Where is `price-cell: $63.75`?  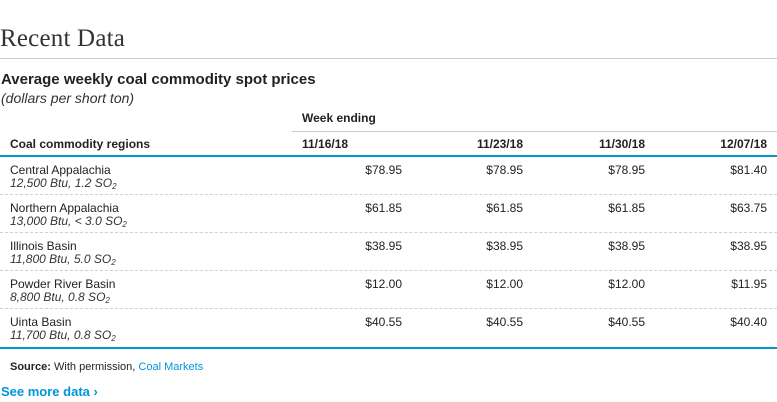
price-cell: $63.75 is located at coordinates (748, 208).